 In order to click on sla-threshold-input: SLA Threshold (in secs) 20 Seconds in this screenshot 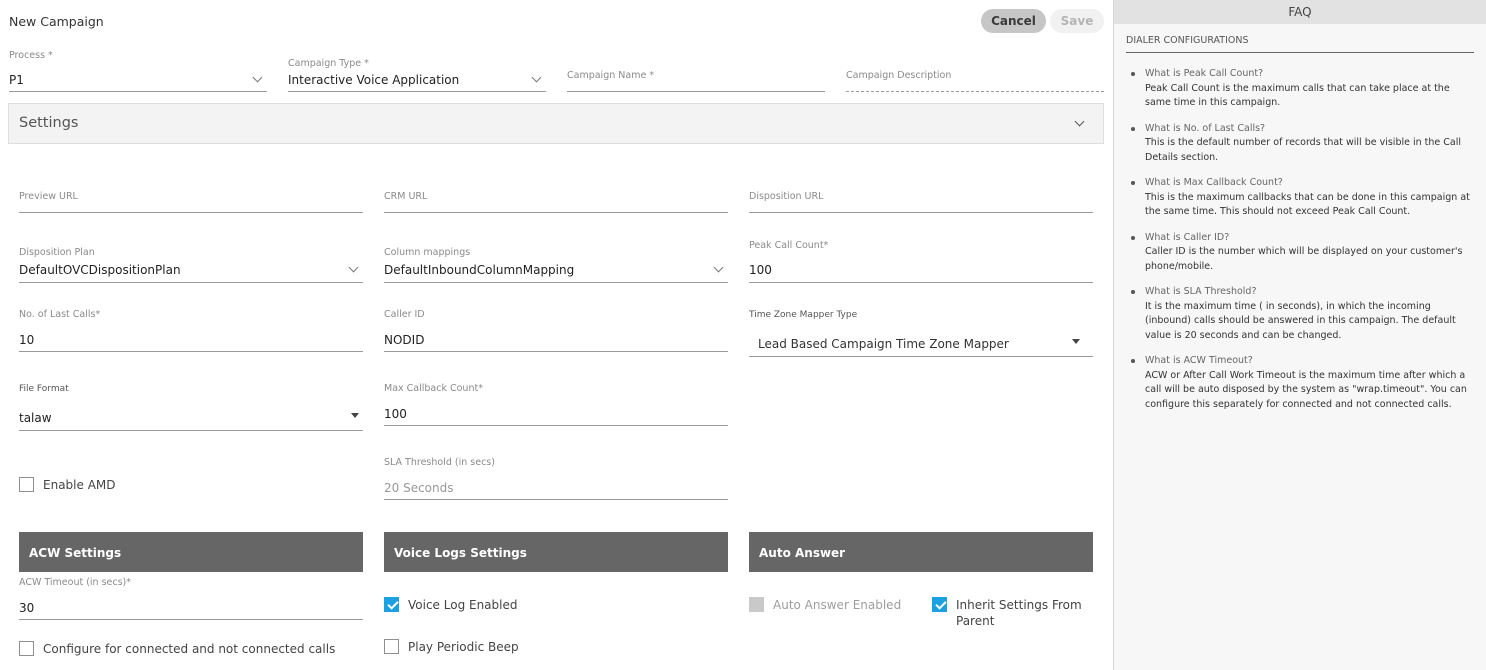, I will do `click(556, 479)`.